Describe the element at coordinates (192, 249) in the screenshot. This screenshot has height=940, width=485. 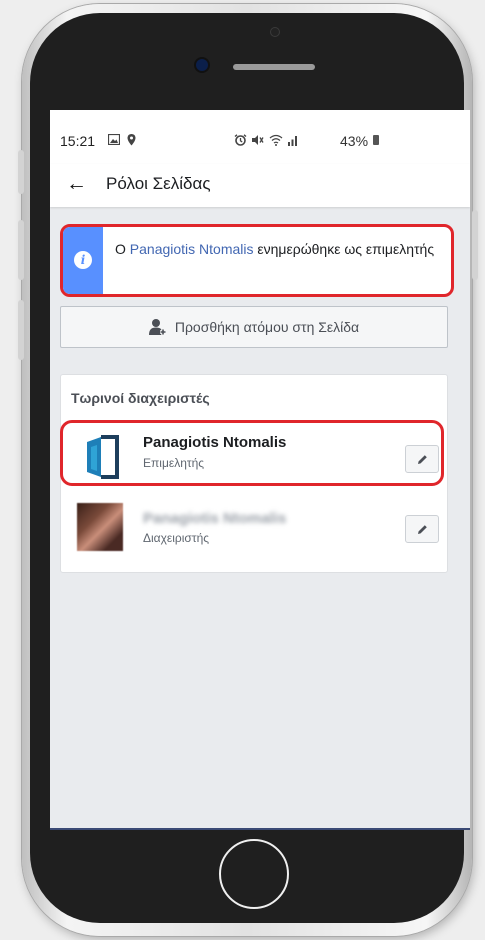
I see `notice-name-link: Panagiotis Ntomalis` at that location.